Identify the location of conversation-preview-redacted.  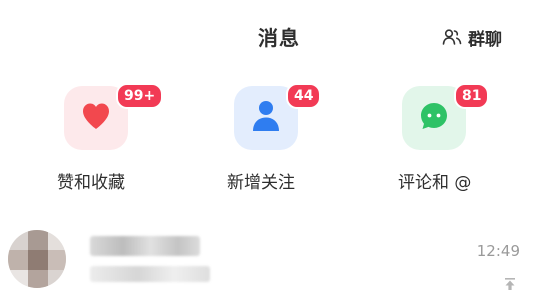
(150, 274).